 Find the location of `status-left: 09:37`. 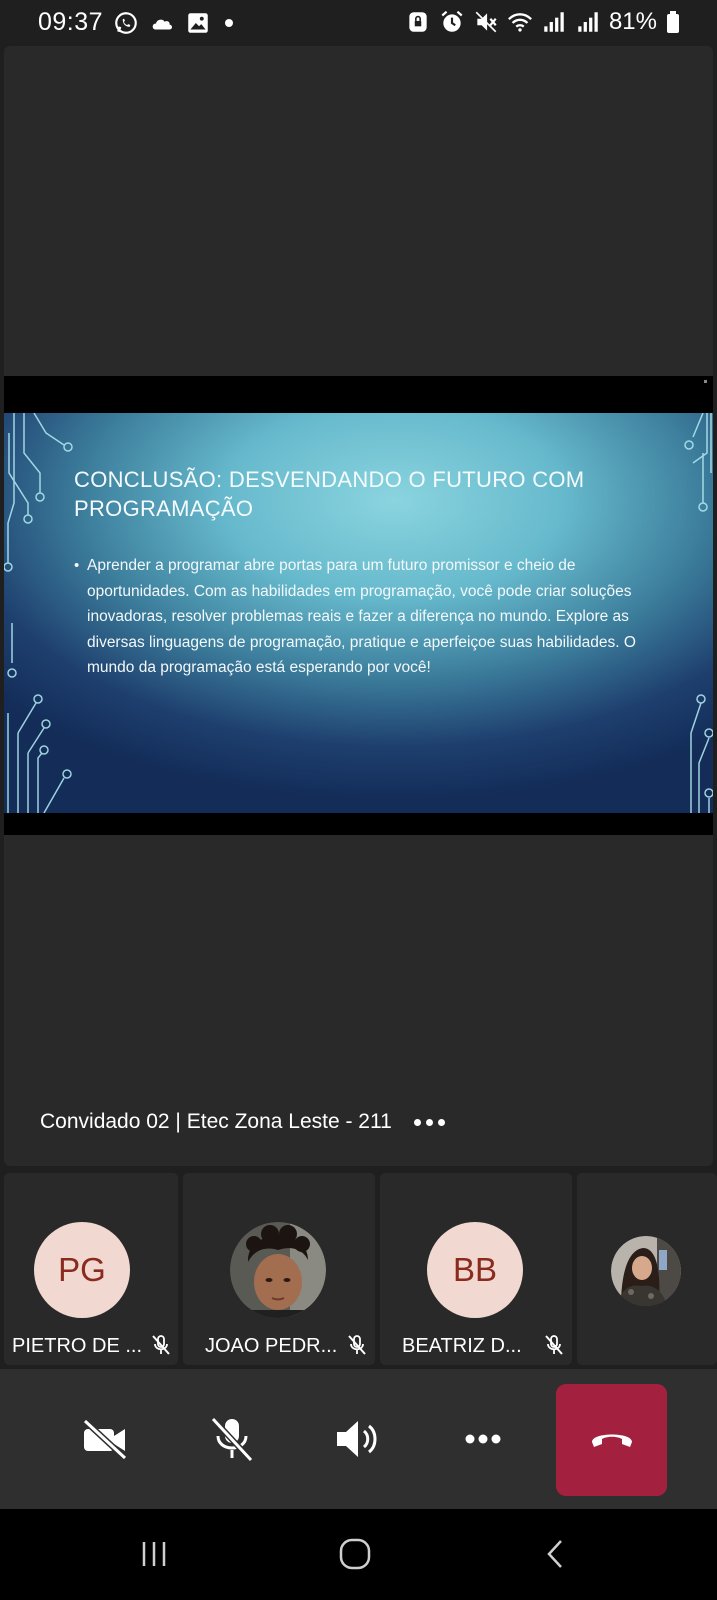

status-left: 09:37 is located at coordinates (136, 22).